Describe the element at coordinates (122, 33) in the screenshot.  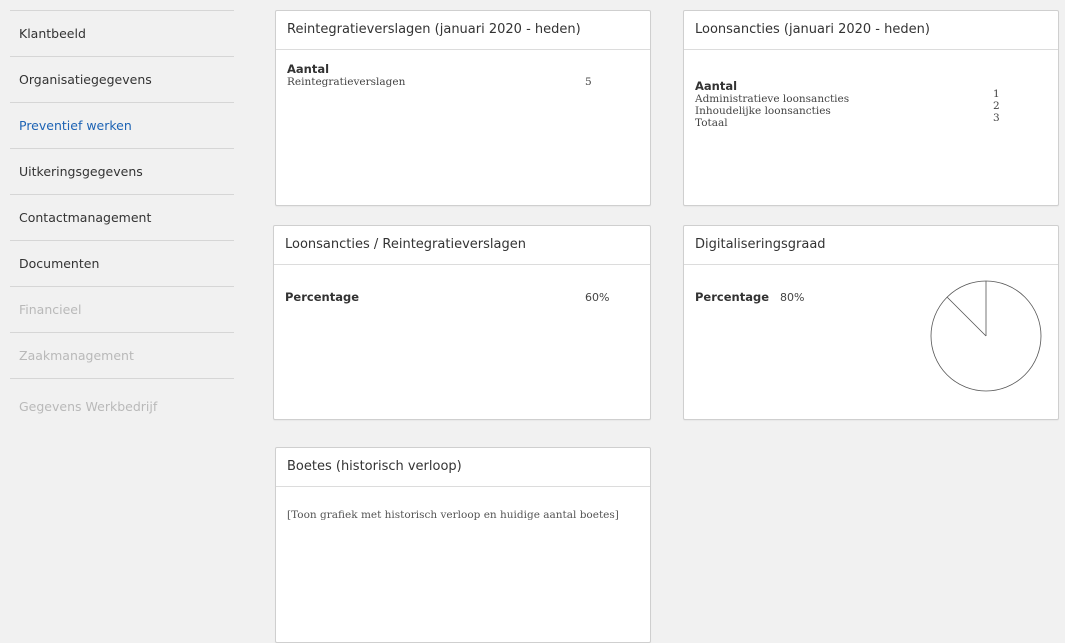
I see `sidebar-item-klantbeeld: Klantbeeld` at that location.